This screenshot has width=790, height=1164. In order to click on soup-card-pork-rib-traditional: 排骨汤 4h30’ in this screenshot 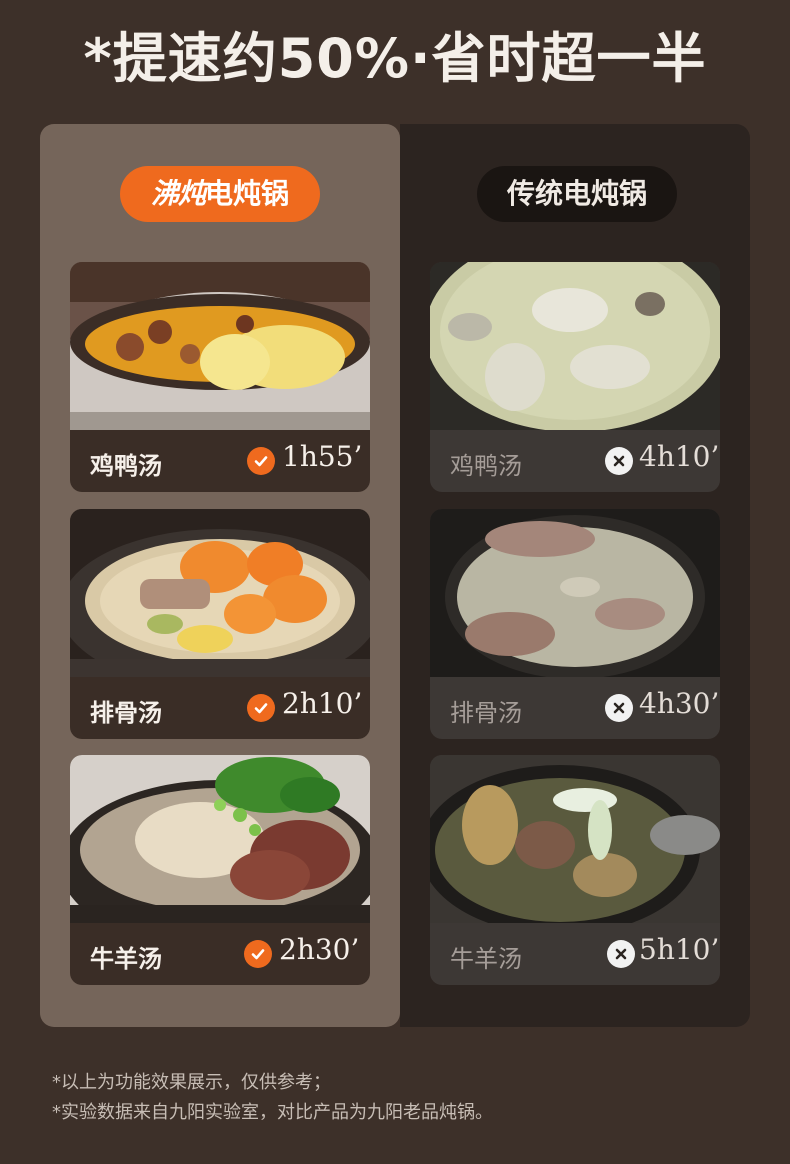, I will do `click(575, 624)`.